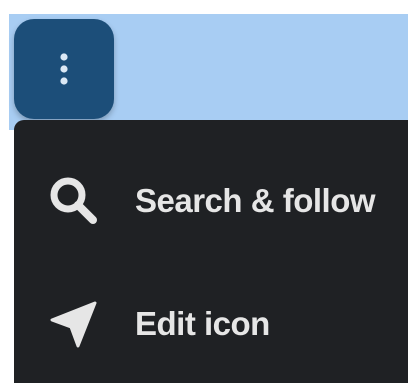 This screenshot has height=383, width=408. I want to click on navigation-arrow-icon, so click(74, 324).